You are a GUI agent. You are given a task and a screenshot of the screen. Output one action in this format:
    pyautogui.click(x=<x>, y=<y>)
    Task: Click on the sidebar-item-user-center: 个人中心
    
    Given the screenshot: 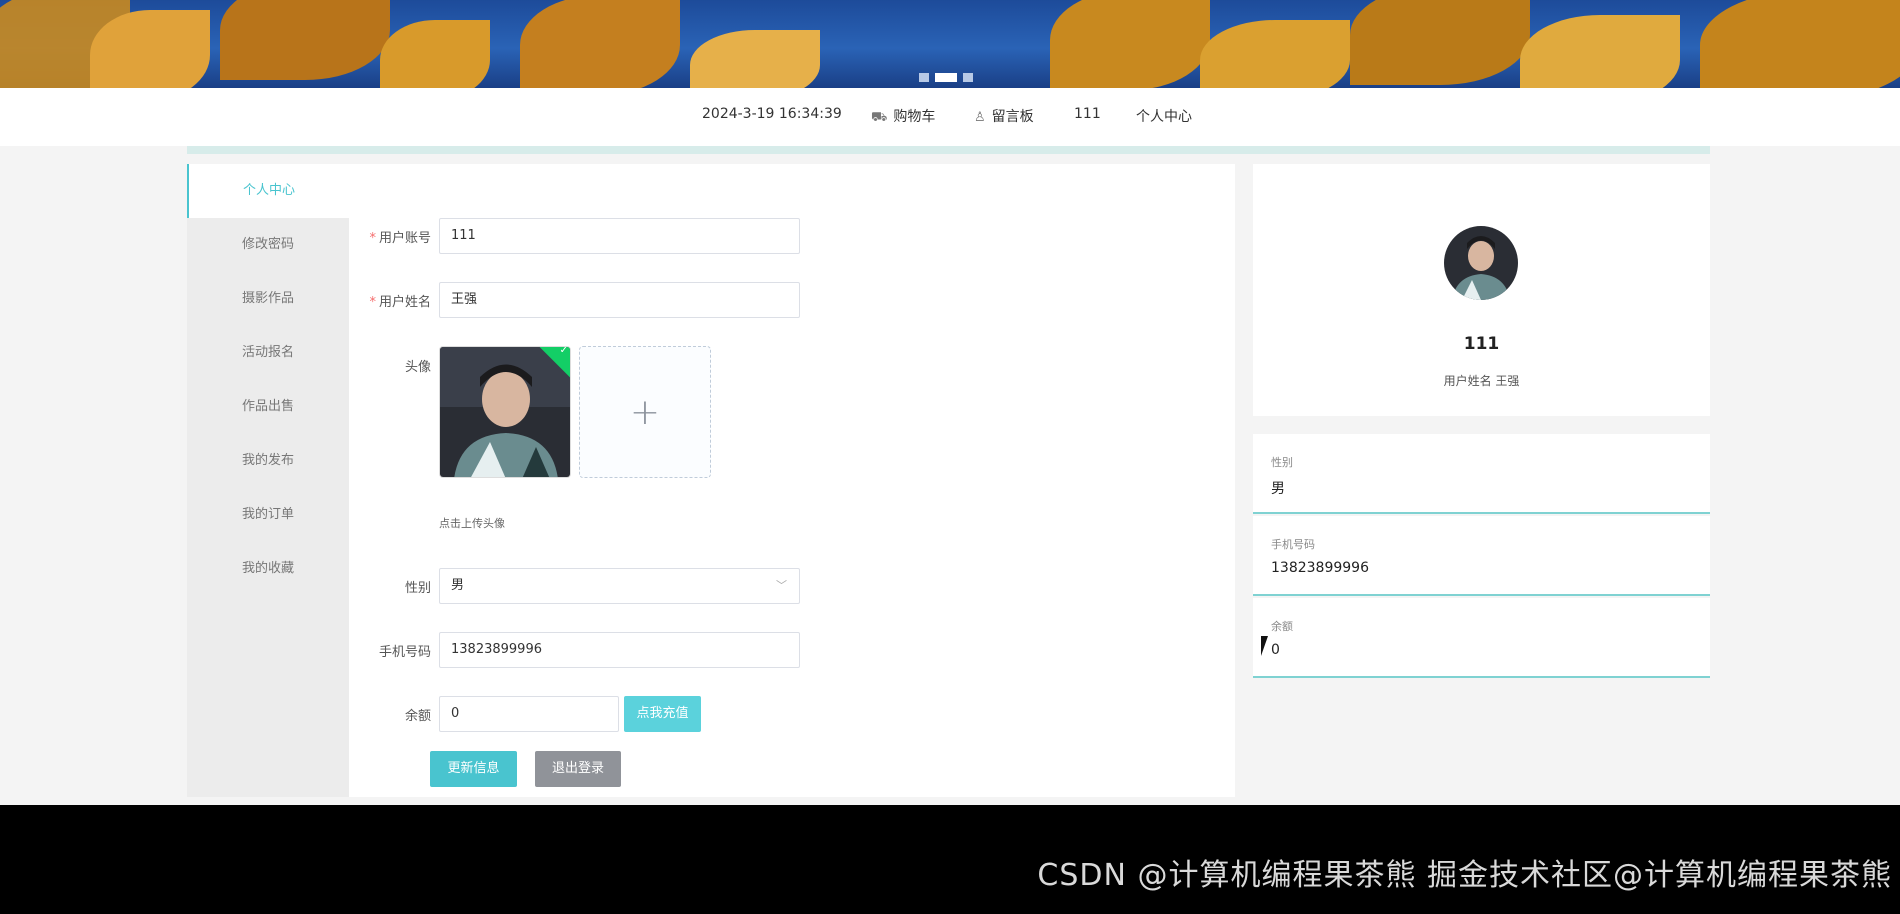 What is the action you would take?
    pyautogui.click(x=268, y=191)
    